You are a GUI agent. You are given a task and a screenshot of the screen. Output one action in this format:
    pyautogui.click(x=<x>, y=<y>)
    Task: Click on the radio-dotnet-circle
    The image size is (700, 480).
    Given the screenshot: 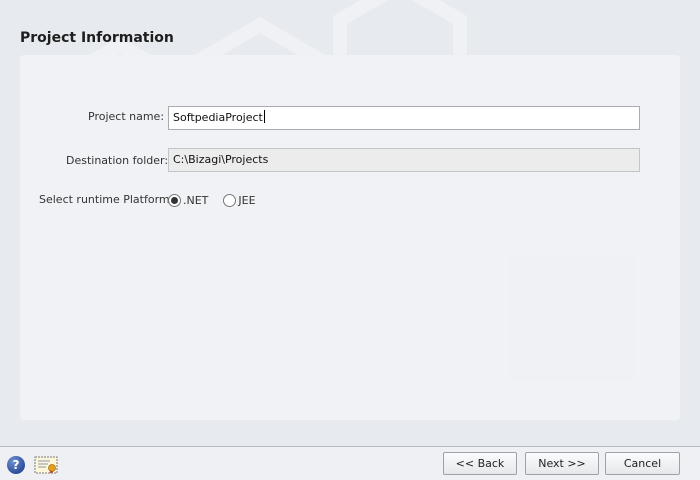 What is the action you would take?
    pyautogui.click(x=174, y=200)
    